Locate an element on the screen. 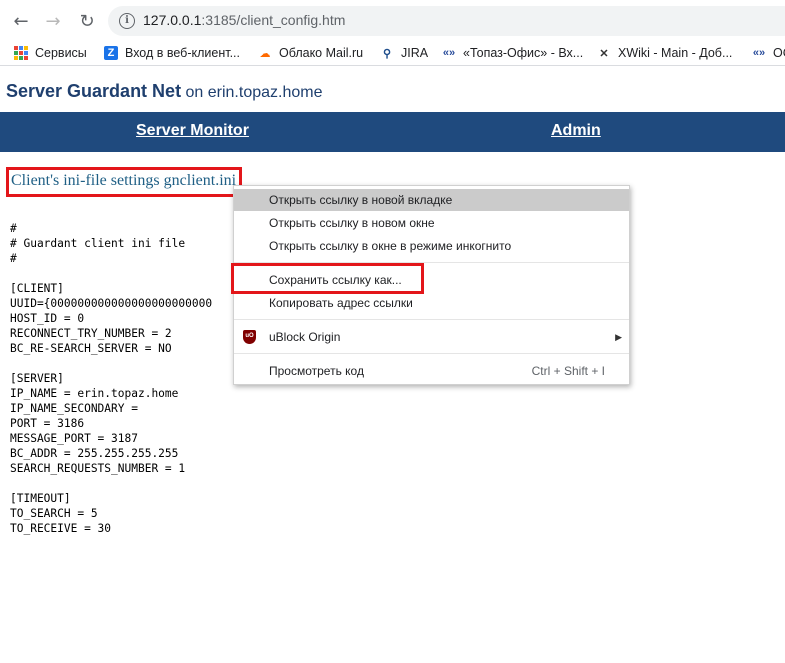 Image resolution: width=785 pixels, height=663 pixels. reload-icon: ↻ is located at coordinates (87, 21).